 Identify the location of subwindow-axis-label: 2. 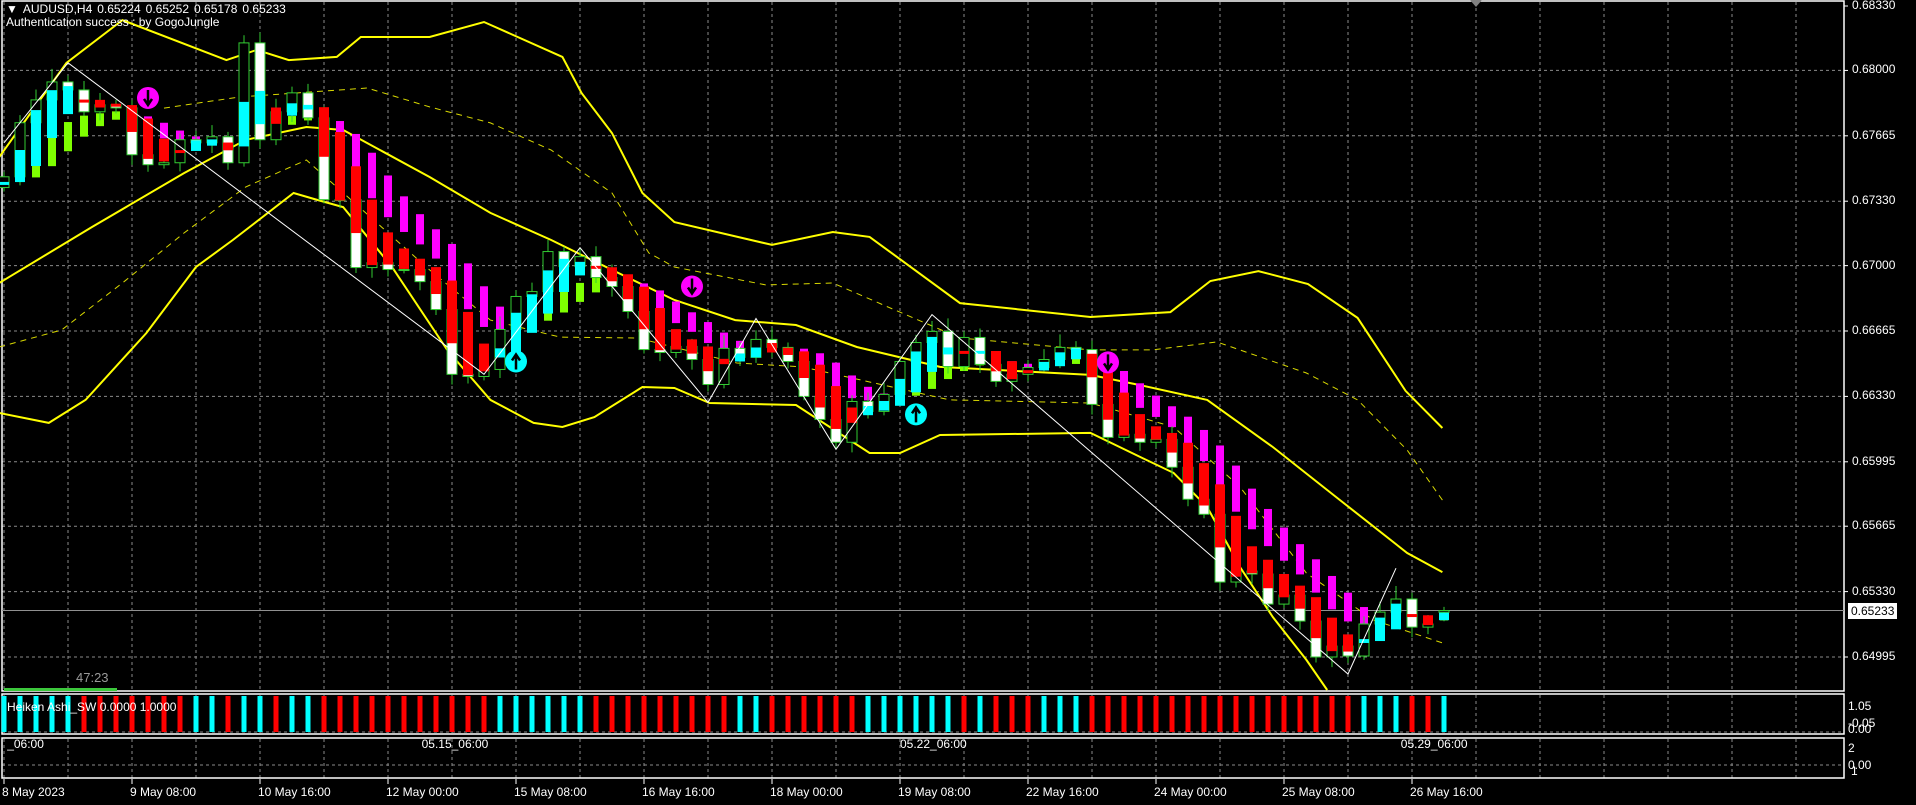
(1851, 748).